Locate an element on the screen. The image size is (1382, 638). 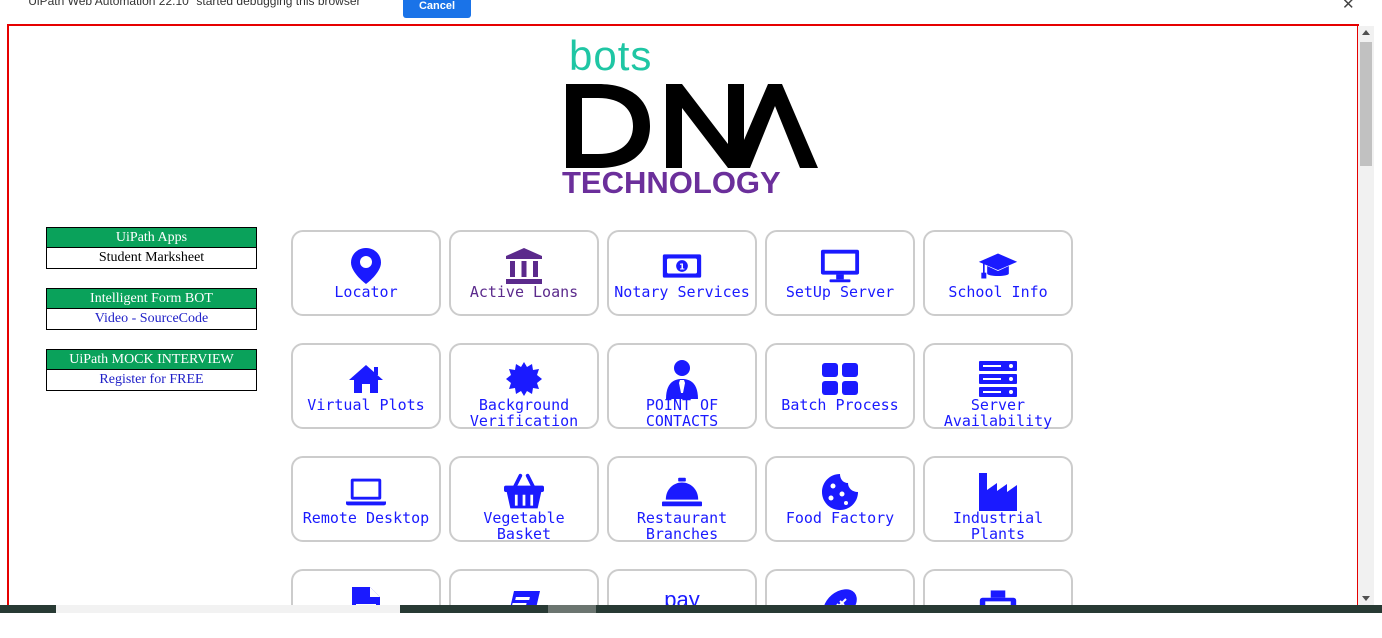
taskbar-app-button is located at coordinates (572, 609).